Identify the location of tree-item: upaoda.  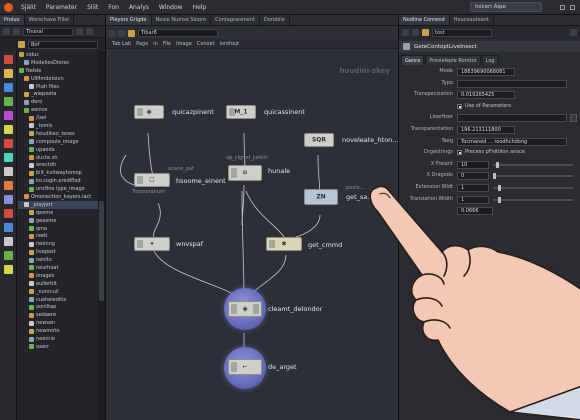
(58, 150).